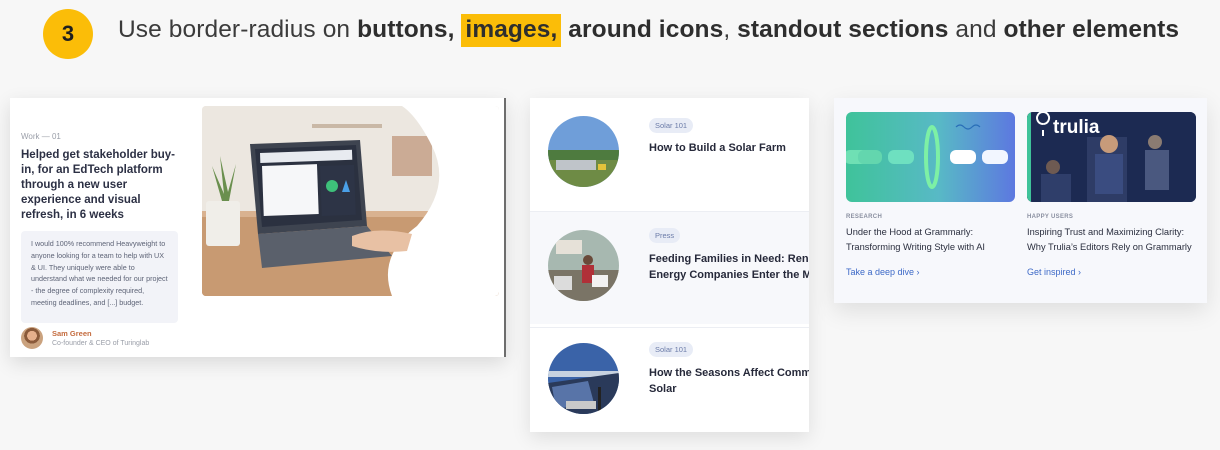  Describe the element at coordinates (238, 29) in the screenshot. I see `headline-text-1: Use border-radius on` at that location.